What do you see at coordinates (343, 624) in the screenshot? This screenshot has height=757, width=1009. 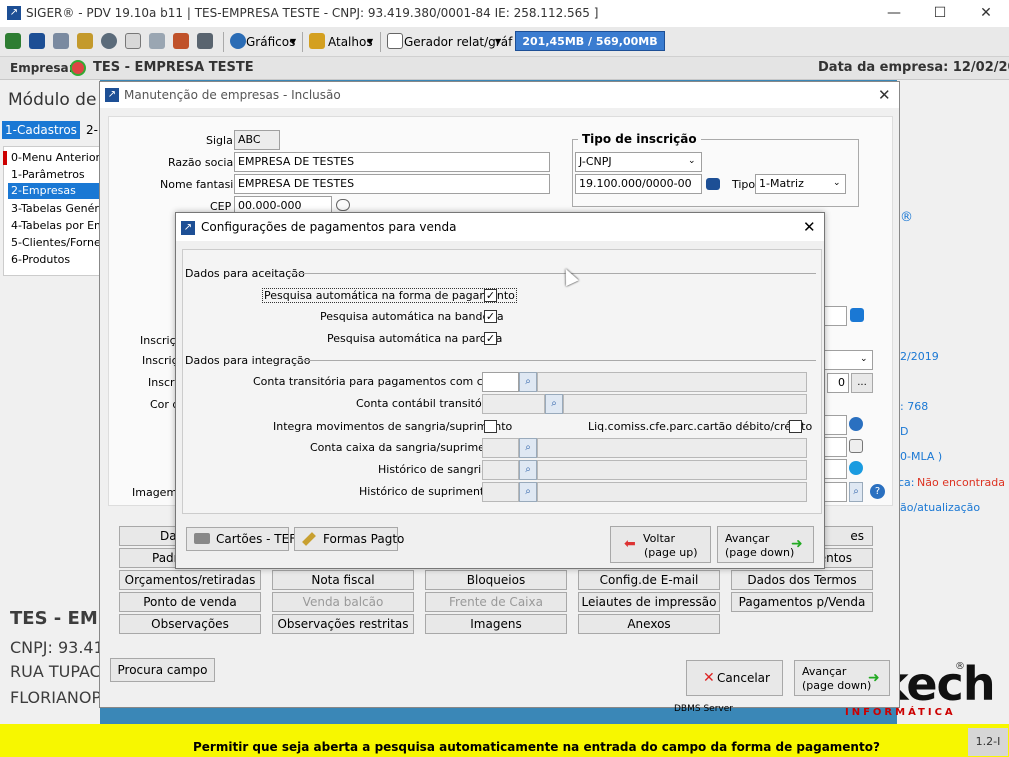 I see `observacoes-restritas-button: Observações restritas` at bounding box center [343, 624].